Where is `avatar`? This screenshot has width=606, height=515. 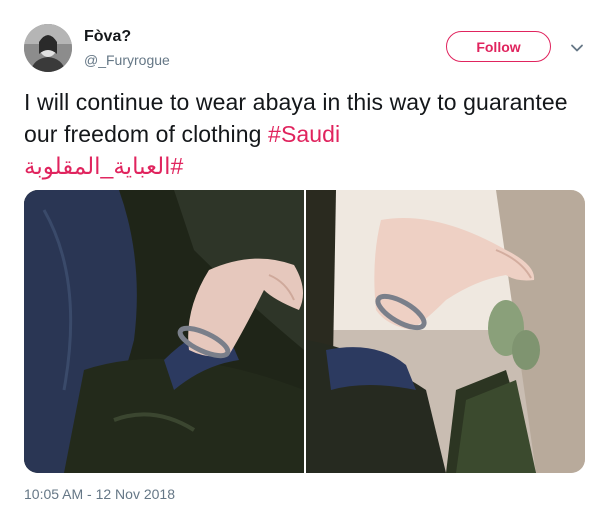 avatar is located at coordinates (48, 48).